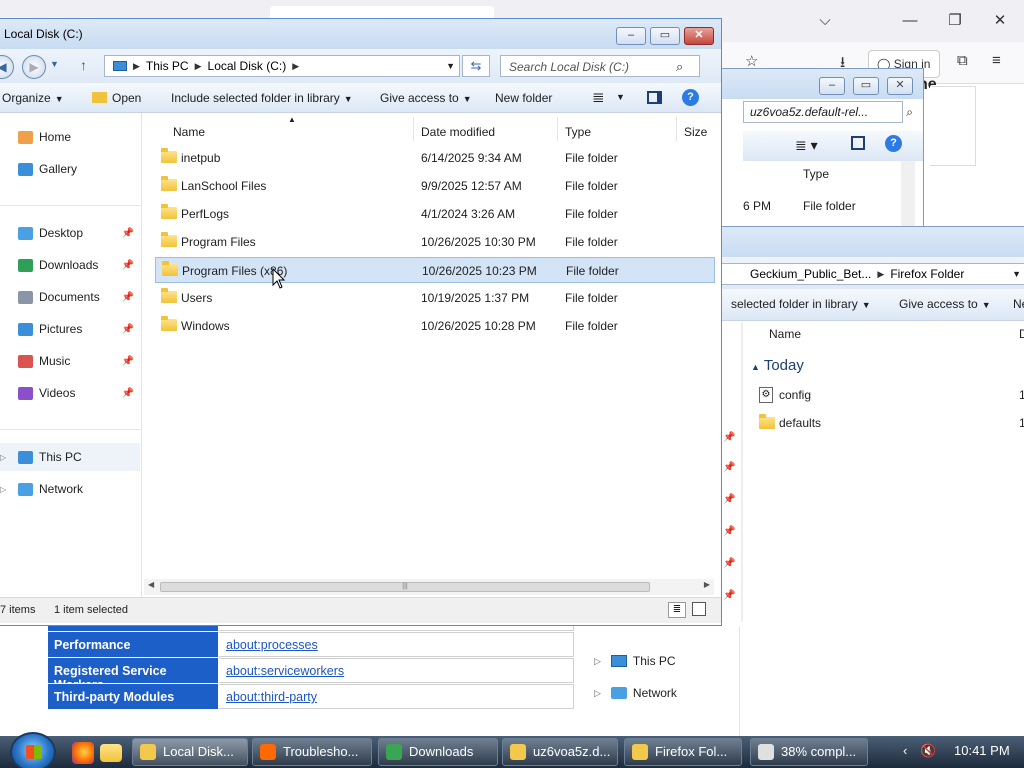 This screenshot has width=1024, height=768. What do you see at coordinates (801, 304) in the screenshot?
I see `include-in-library-menu: selected folder in library ▼` at bounding box center [801, 304].